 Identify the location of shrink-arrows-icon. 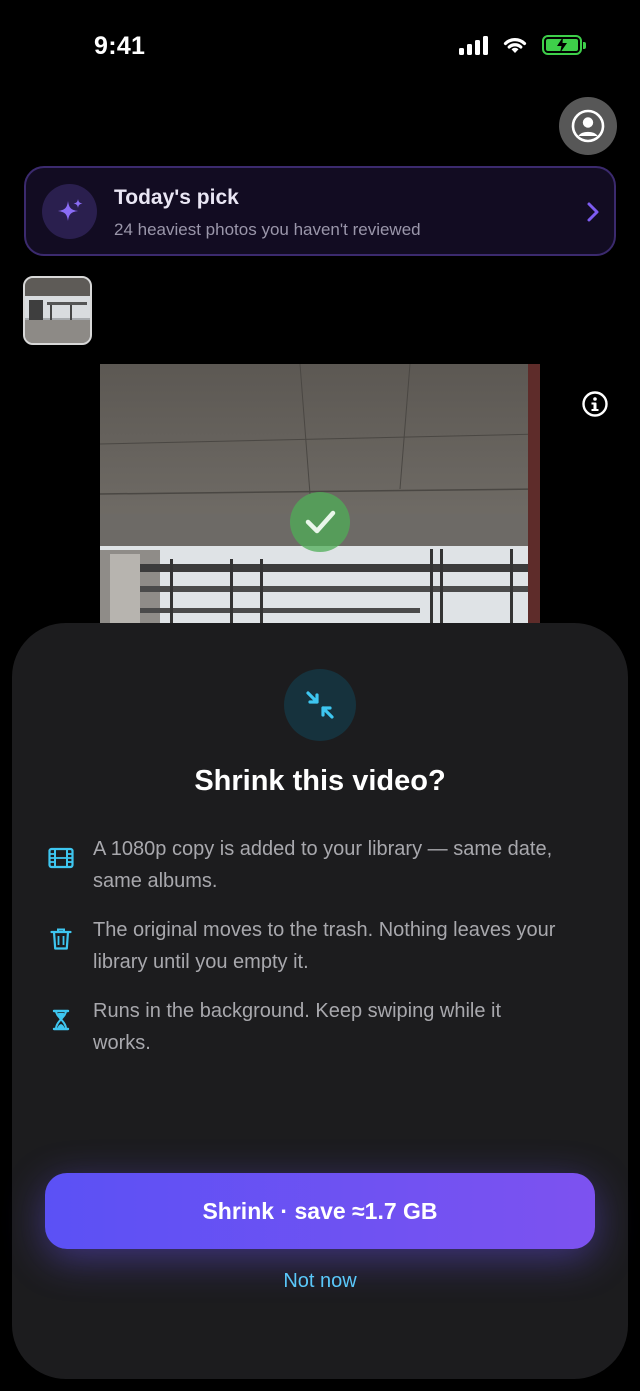
(320, 705).